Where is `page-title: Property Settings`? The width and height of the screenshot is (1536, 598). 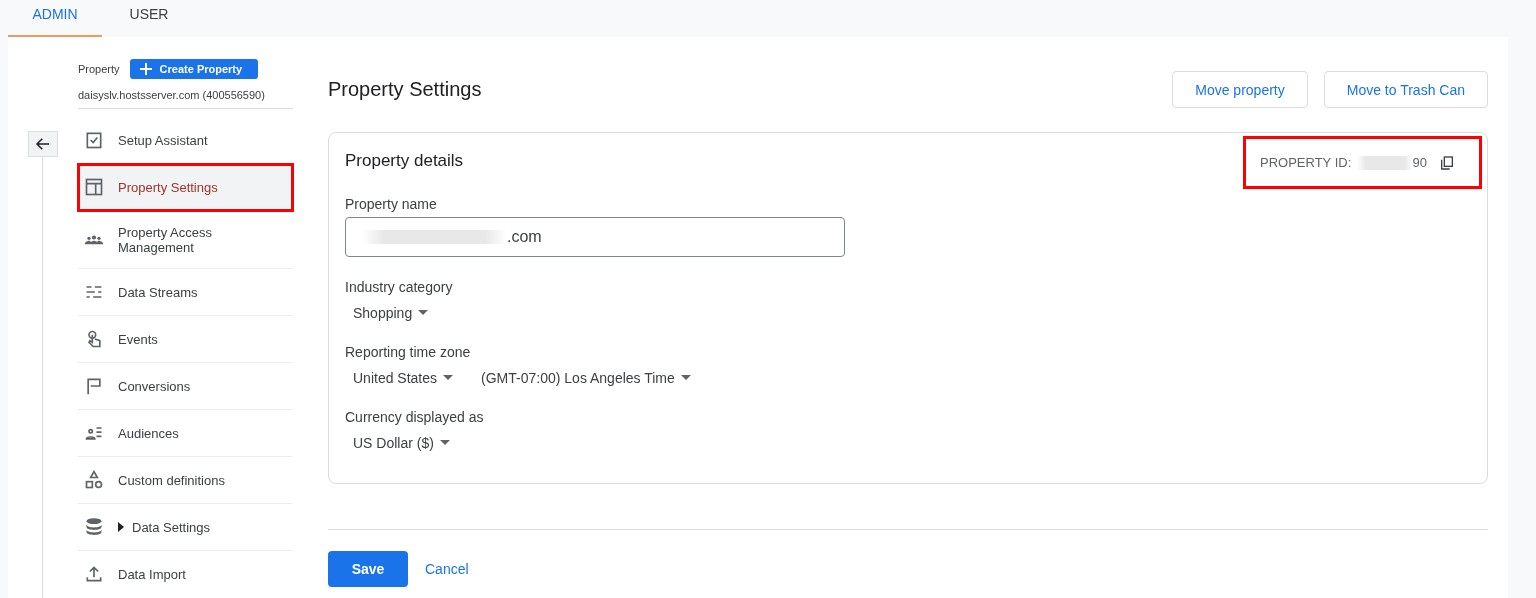 page-title: Property Settings is located at coordinates (405, 89).